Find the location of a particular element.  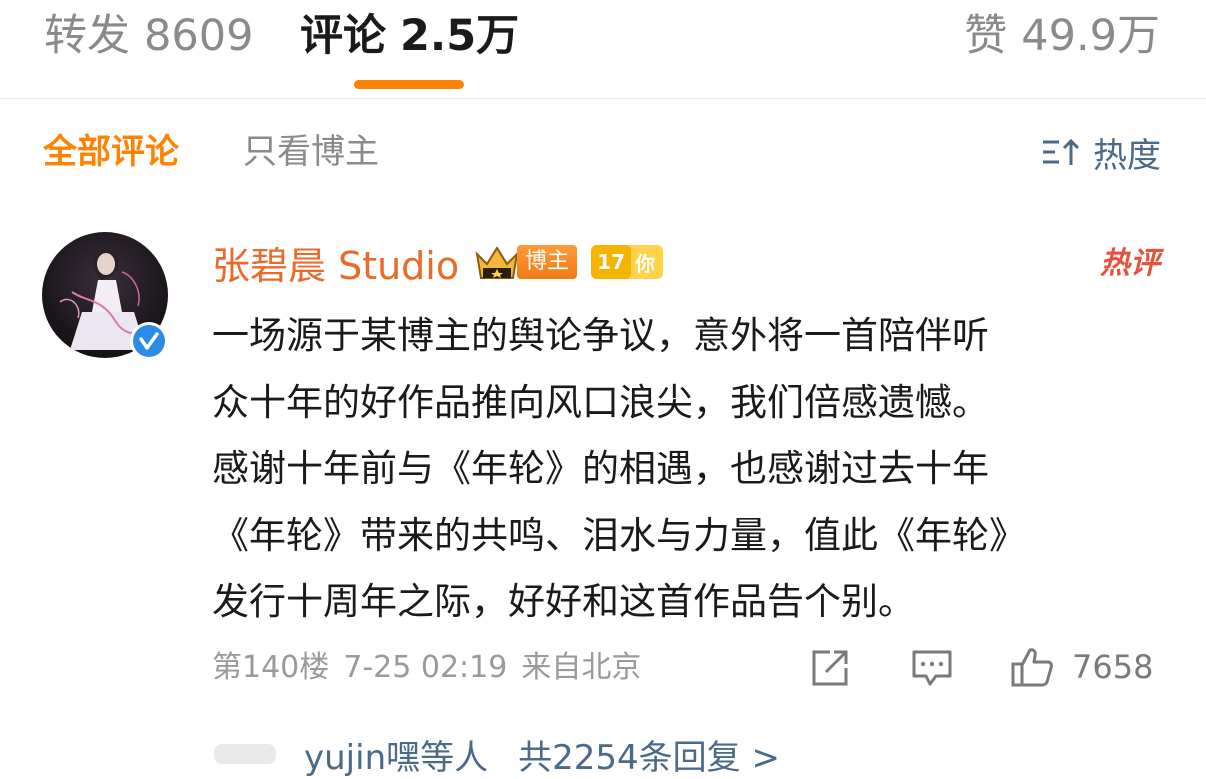

fan-level-badge: 17 你 is located at coordinates (627, 262).